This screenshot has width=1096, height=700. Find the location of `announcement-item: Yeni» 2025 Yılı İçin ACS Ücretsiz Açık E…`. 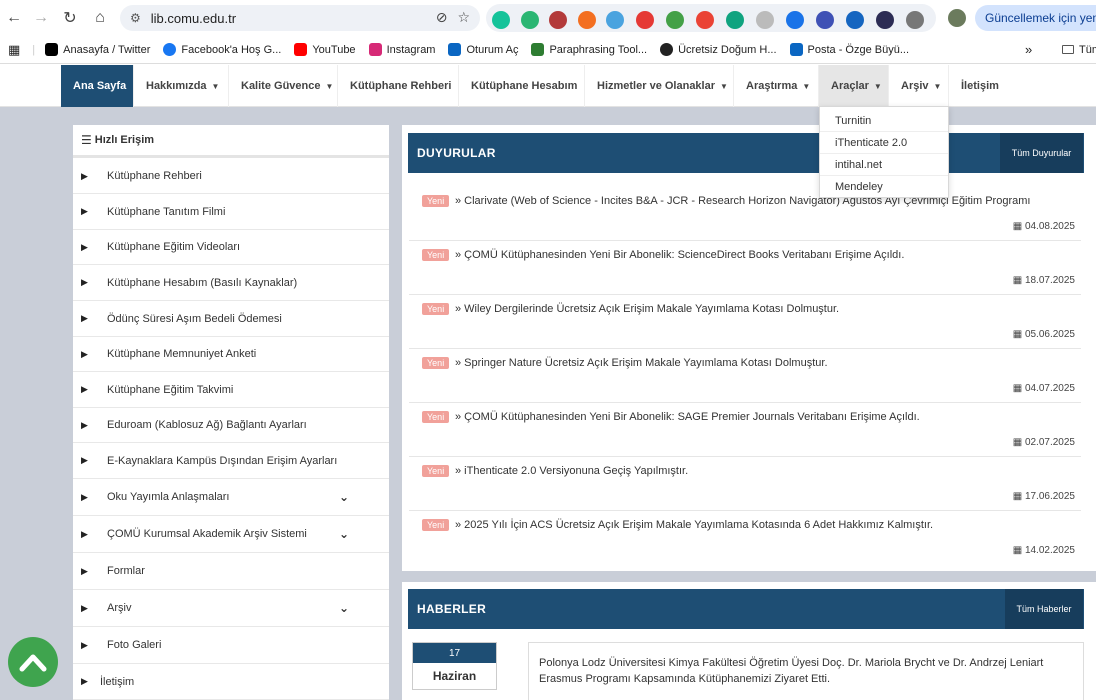

announcement-item: Yeni» 2025 Yılı İçin ACS Ücretsiz Açık E… is located at coordinates (745, 538).